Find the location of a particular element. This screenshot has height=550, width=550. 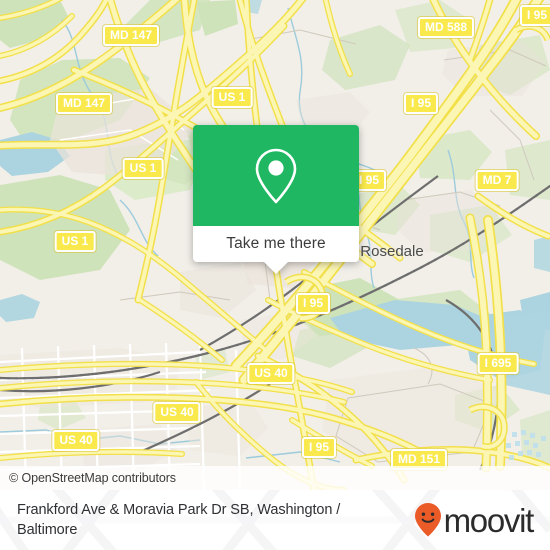

take-me-there-popup: Take me there is located at coordinates (276, 199).